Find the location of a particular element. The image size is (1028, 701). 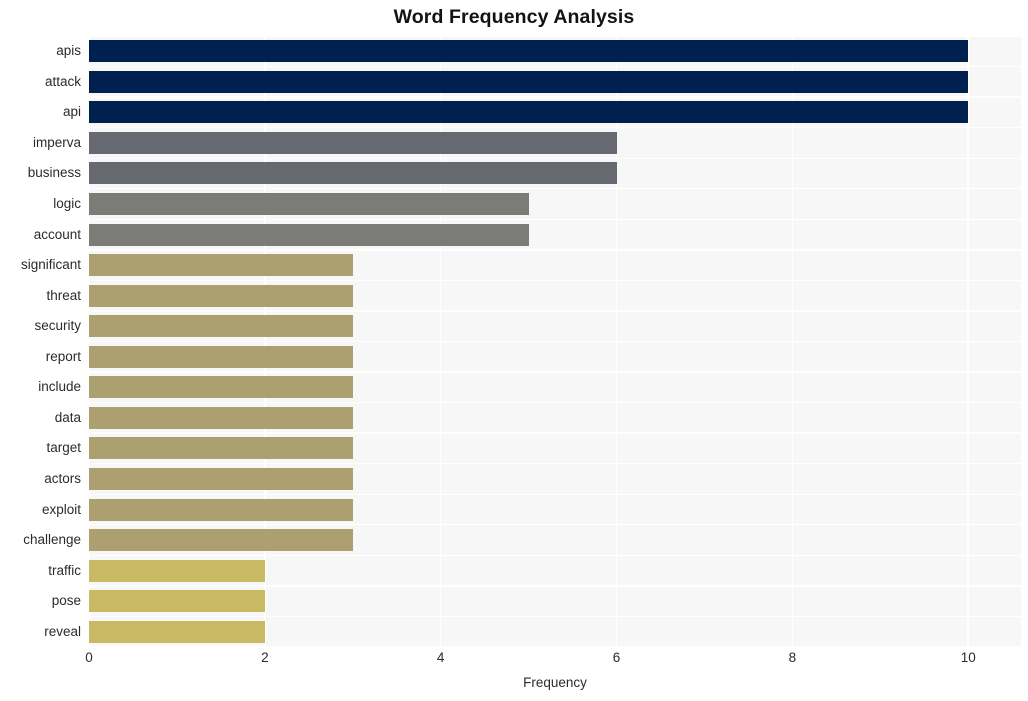

y-tick-label-actors: actors is located at coordinates (62, 478).